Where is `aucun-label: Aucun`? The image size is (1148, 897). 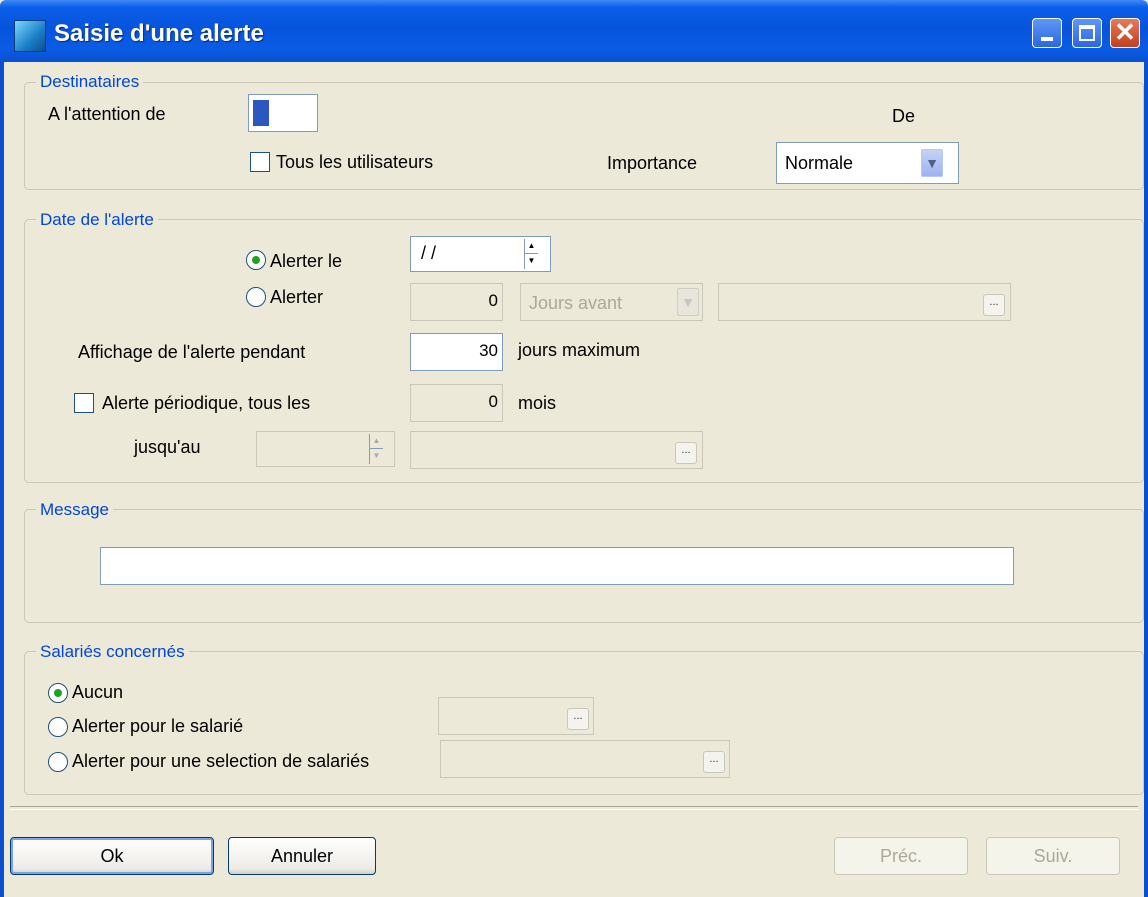
aucun-label: Aucun is located at coordinates (97, 692).